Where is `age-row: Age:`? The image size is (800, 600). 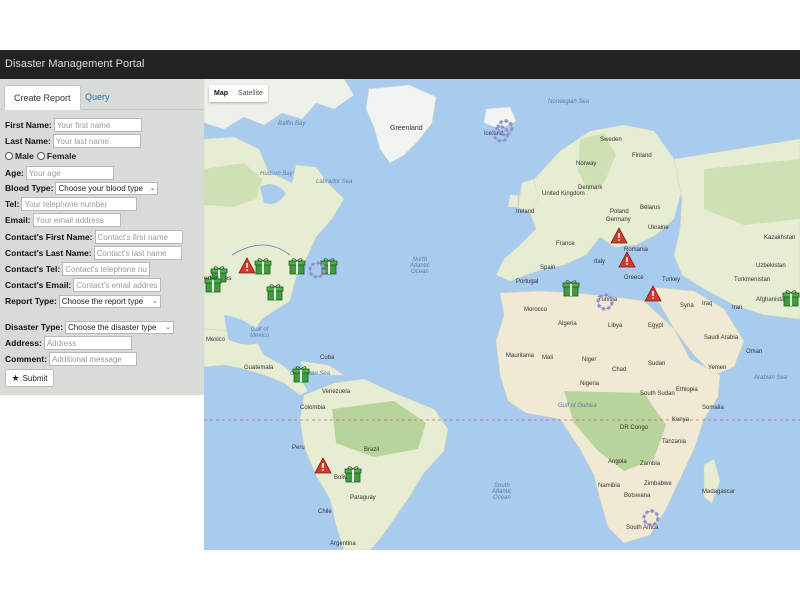
age-row: Age: is located at coordinates (59, 173).